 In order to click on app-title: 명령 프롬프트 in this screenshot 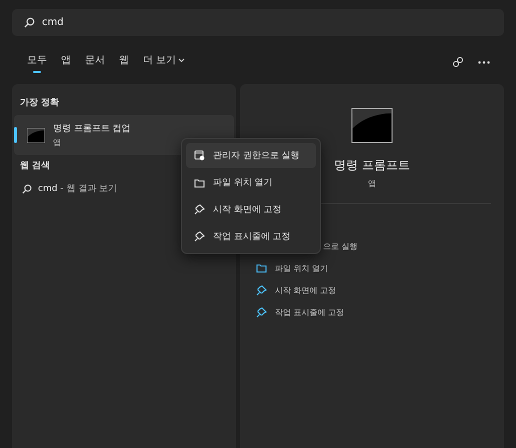, I will do `click(372, 165)`.